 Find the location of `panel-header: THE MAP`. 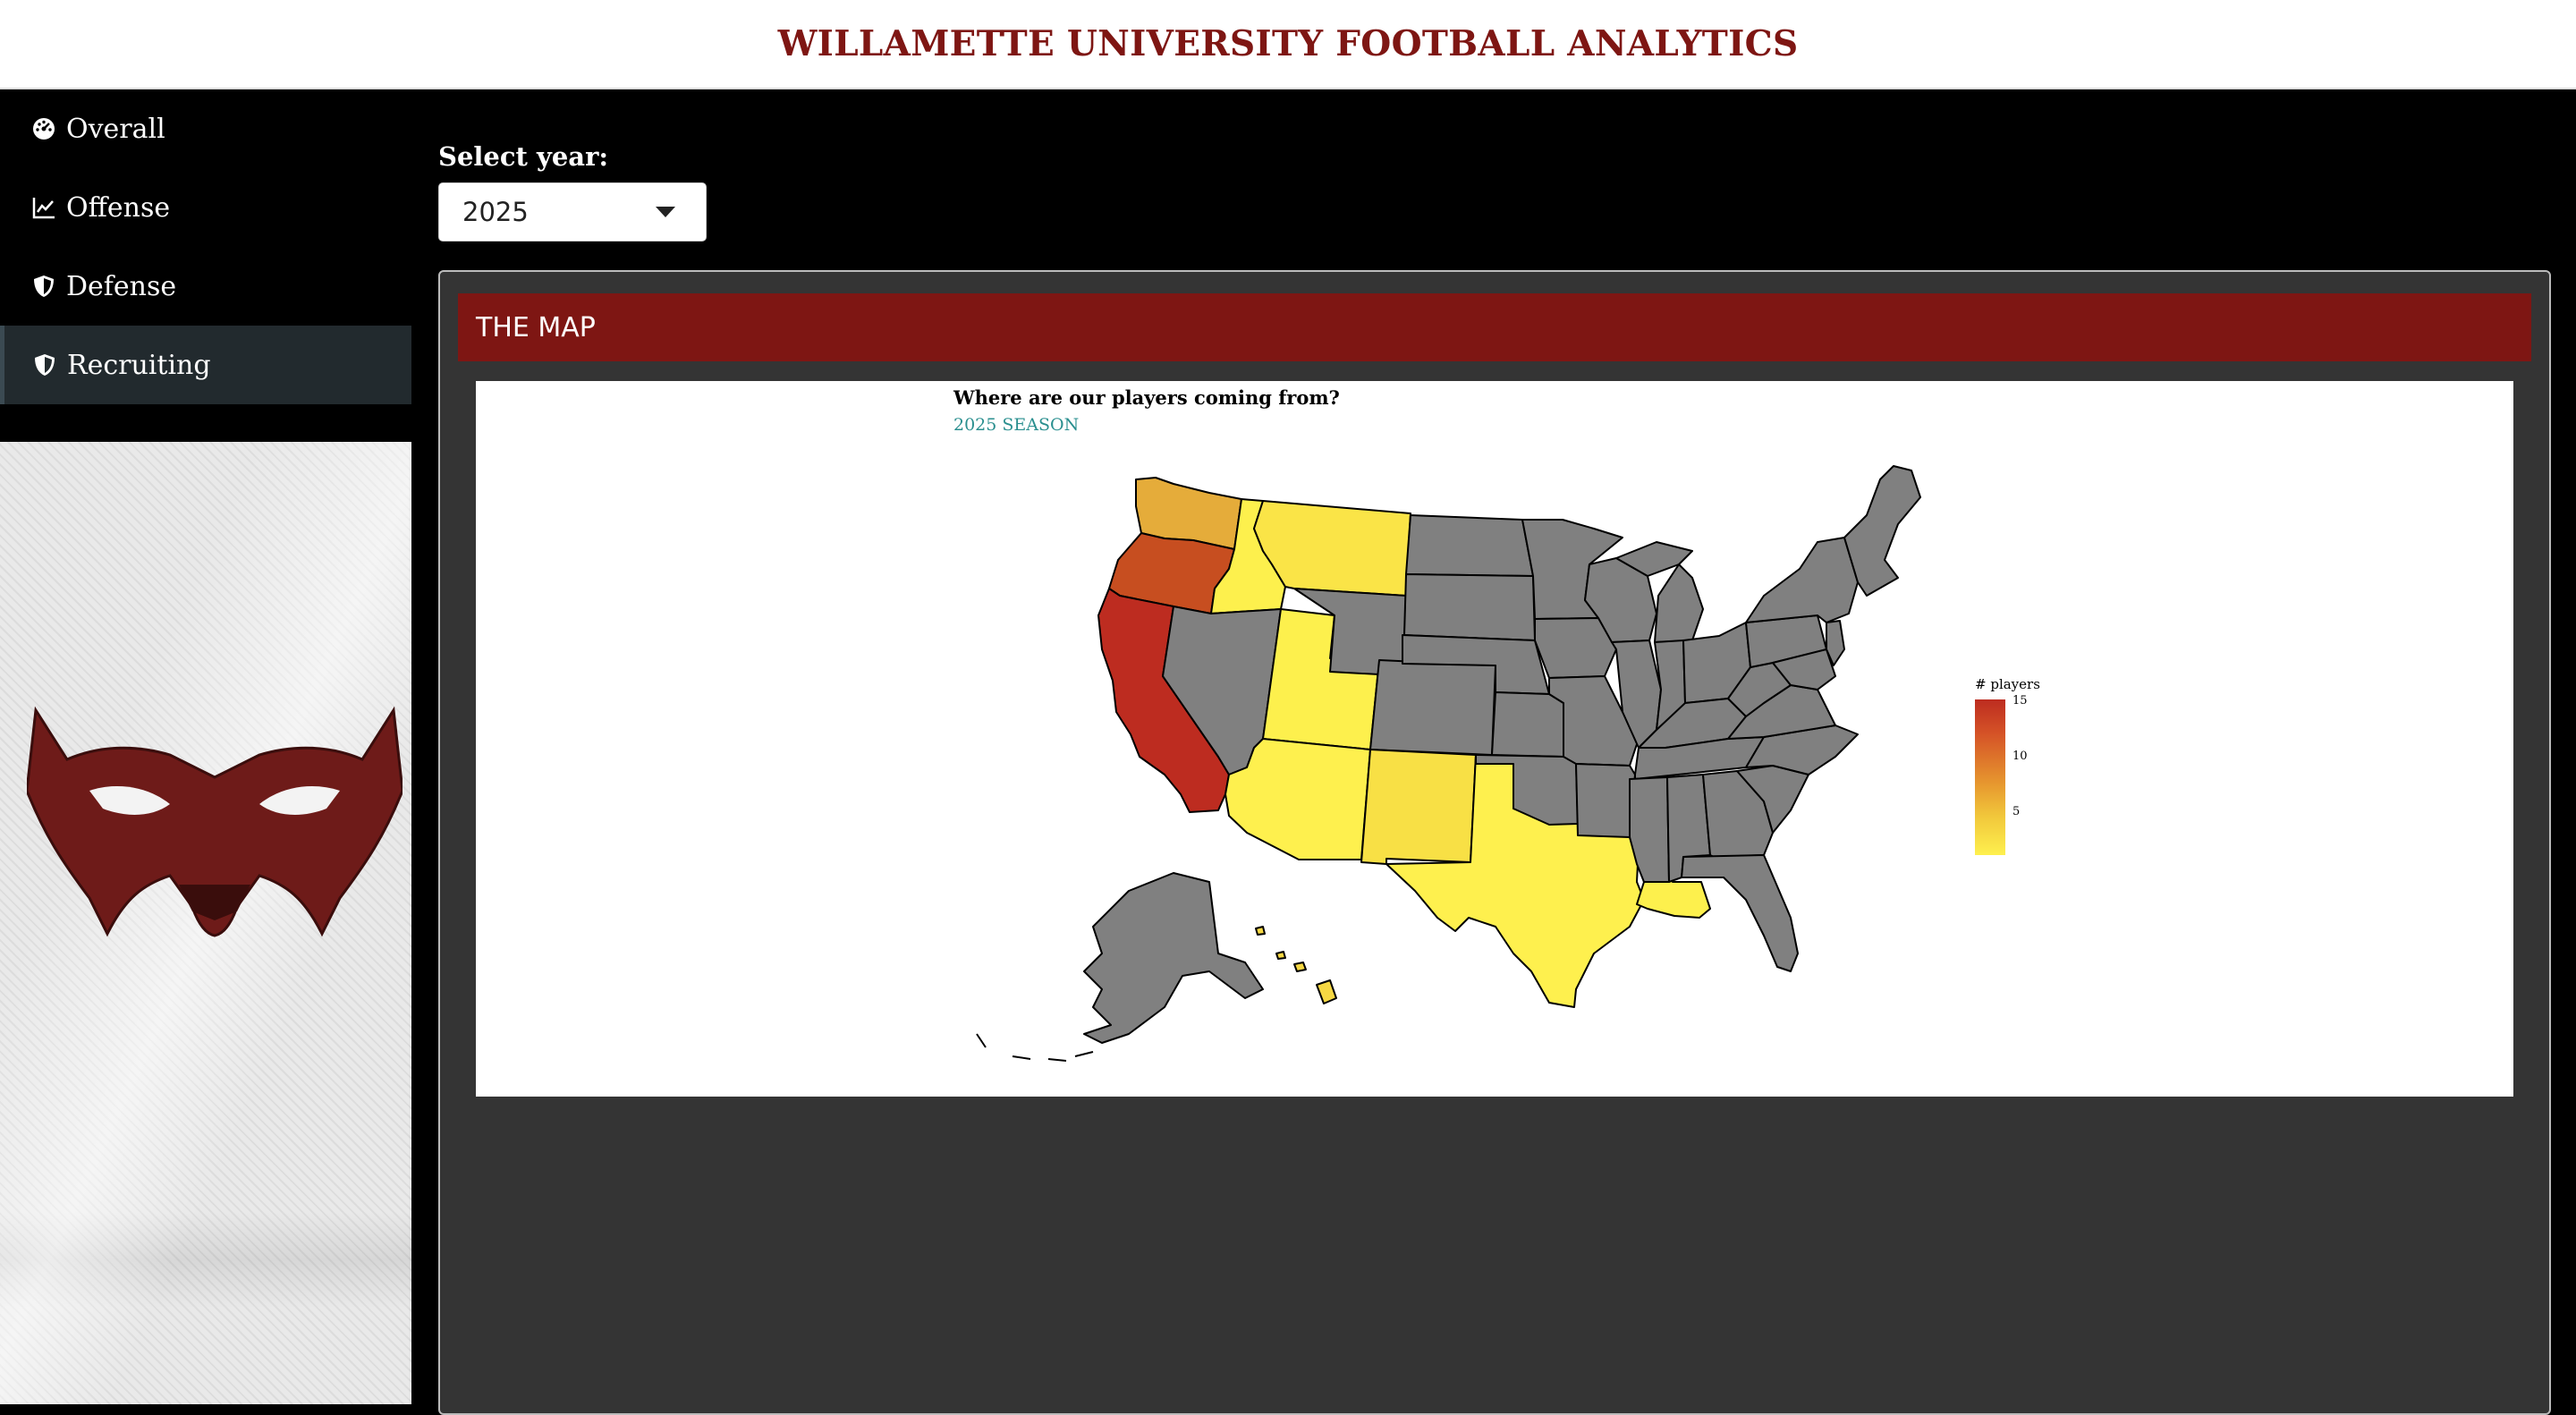

panel-header: THE MAP is located at coordinates (1494, 327).